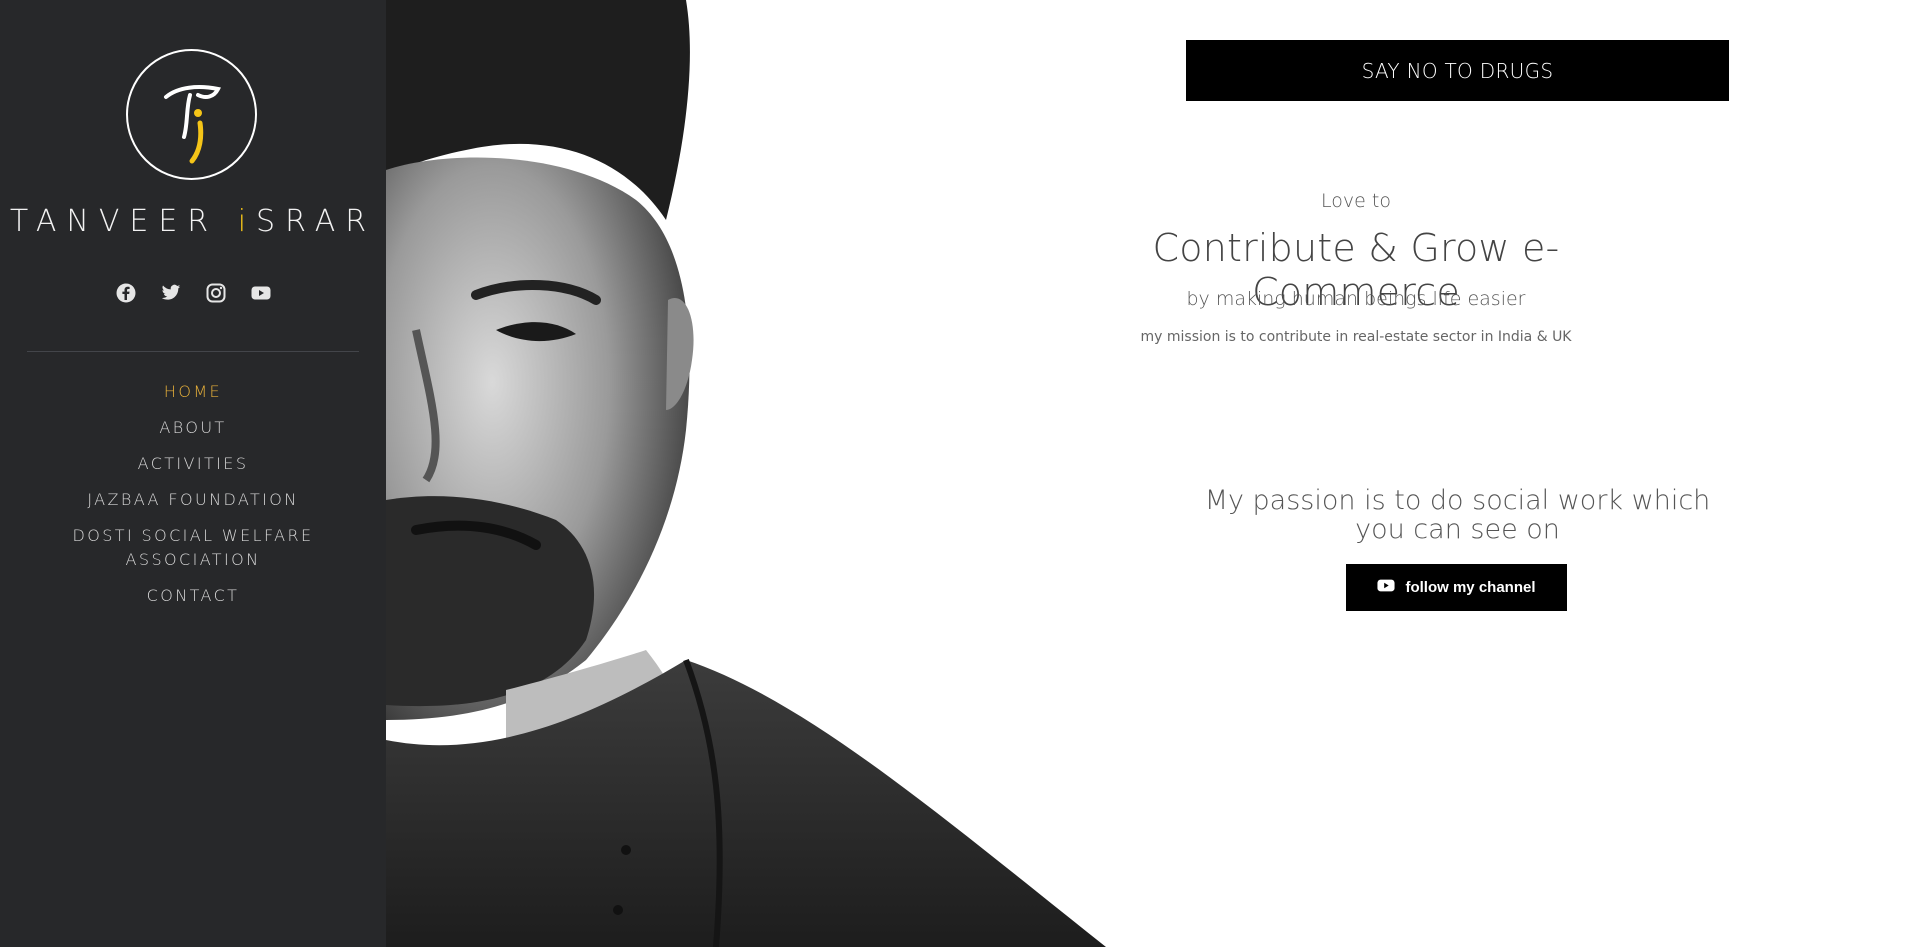 Image resolution: width=1920 pixels, height=947 pixels. What do you see at coordinates (170, 292) in the screenshot?
I see `twitter-icon` at bounding box center [170, 292].